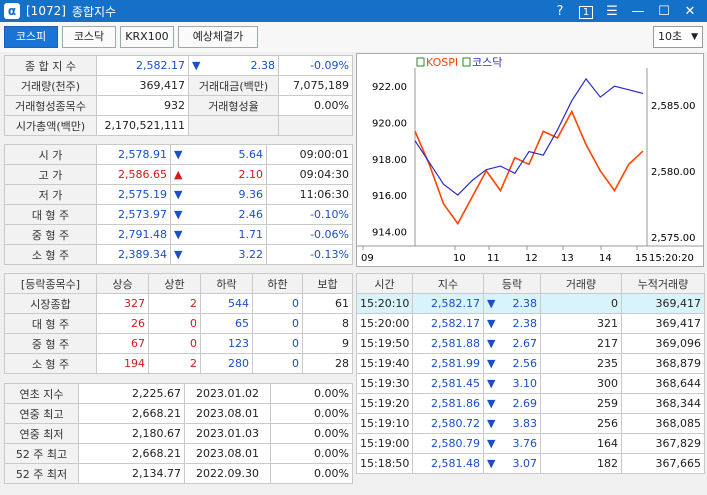 The image size is (707, 495). I want to click on downlimit-count: 0, so click(277, 303).